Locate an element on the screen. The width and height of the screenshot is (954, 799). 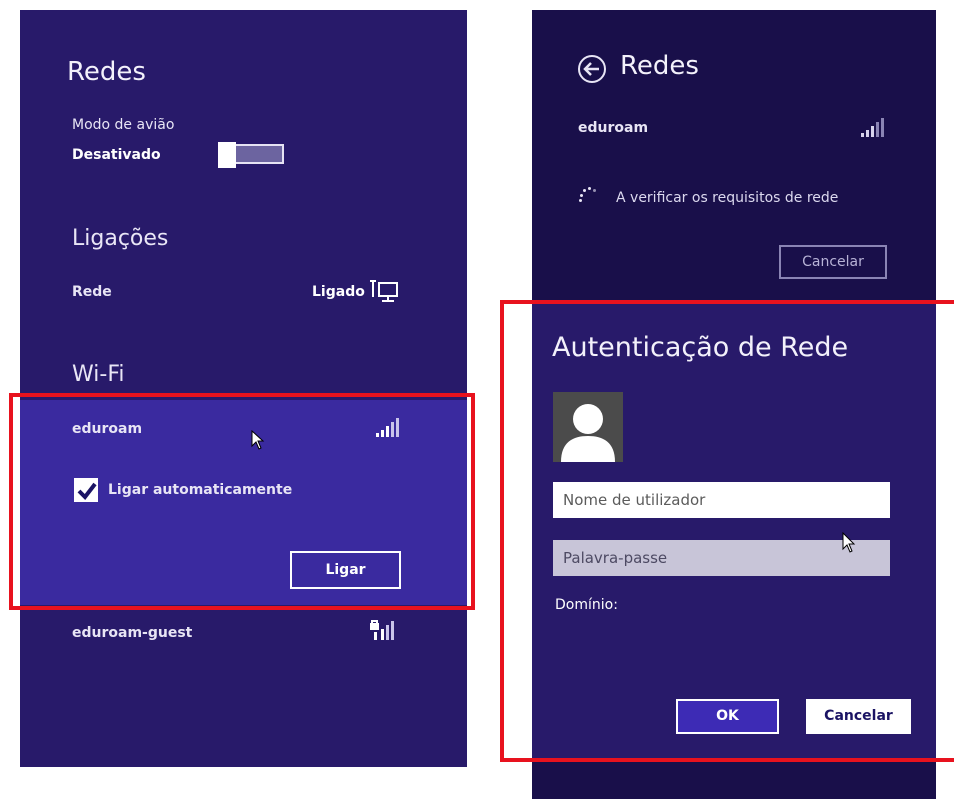
cancel-connecting-button: Cancelar is located at coordinates (833, 262).